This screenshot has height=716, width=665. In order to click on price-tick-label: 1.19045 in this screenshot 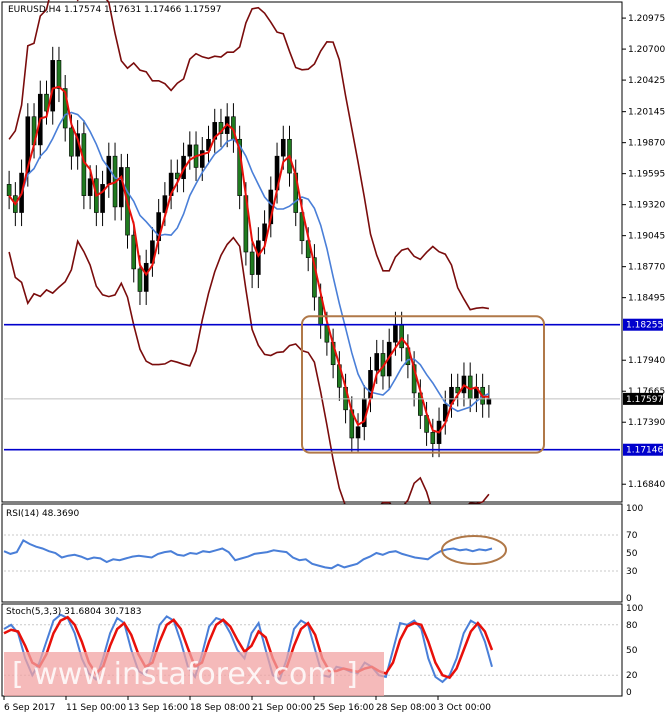, I will do `click(646, 237)`.